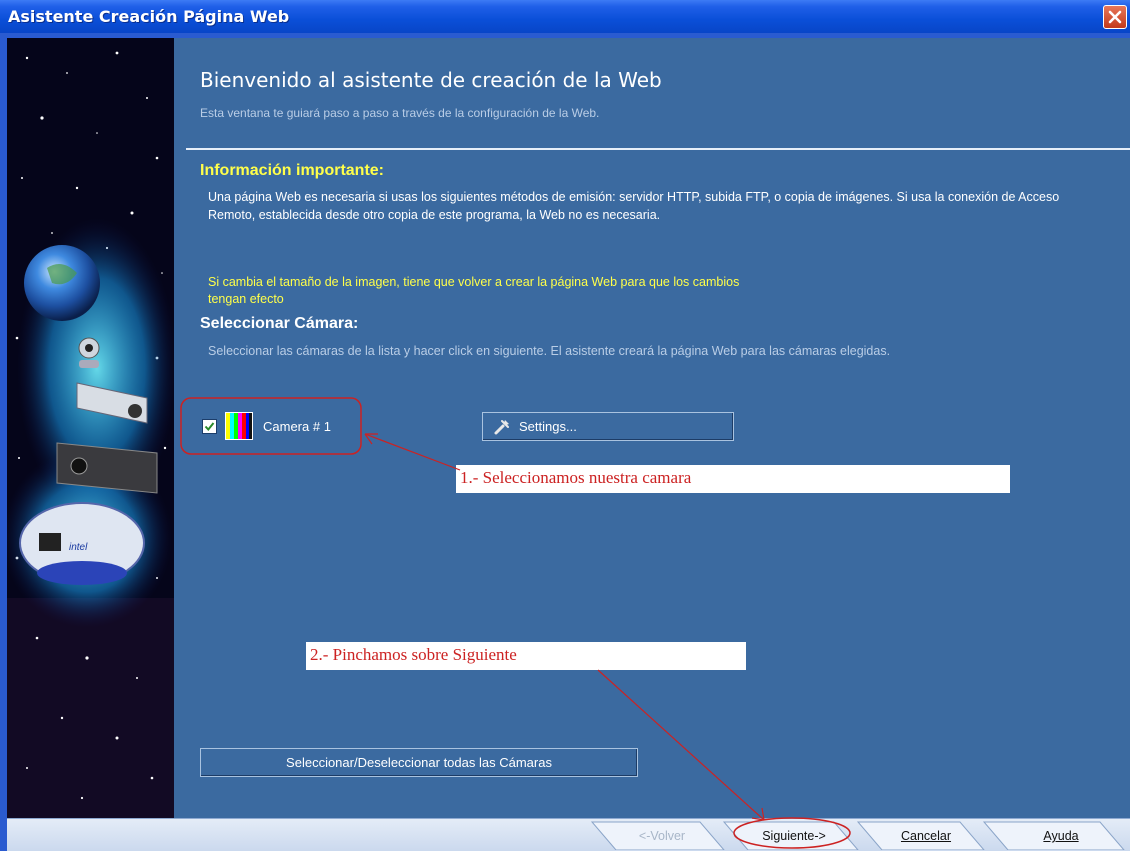  I want to click on close-icon, so click(1115, 17).